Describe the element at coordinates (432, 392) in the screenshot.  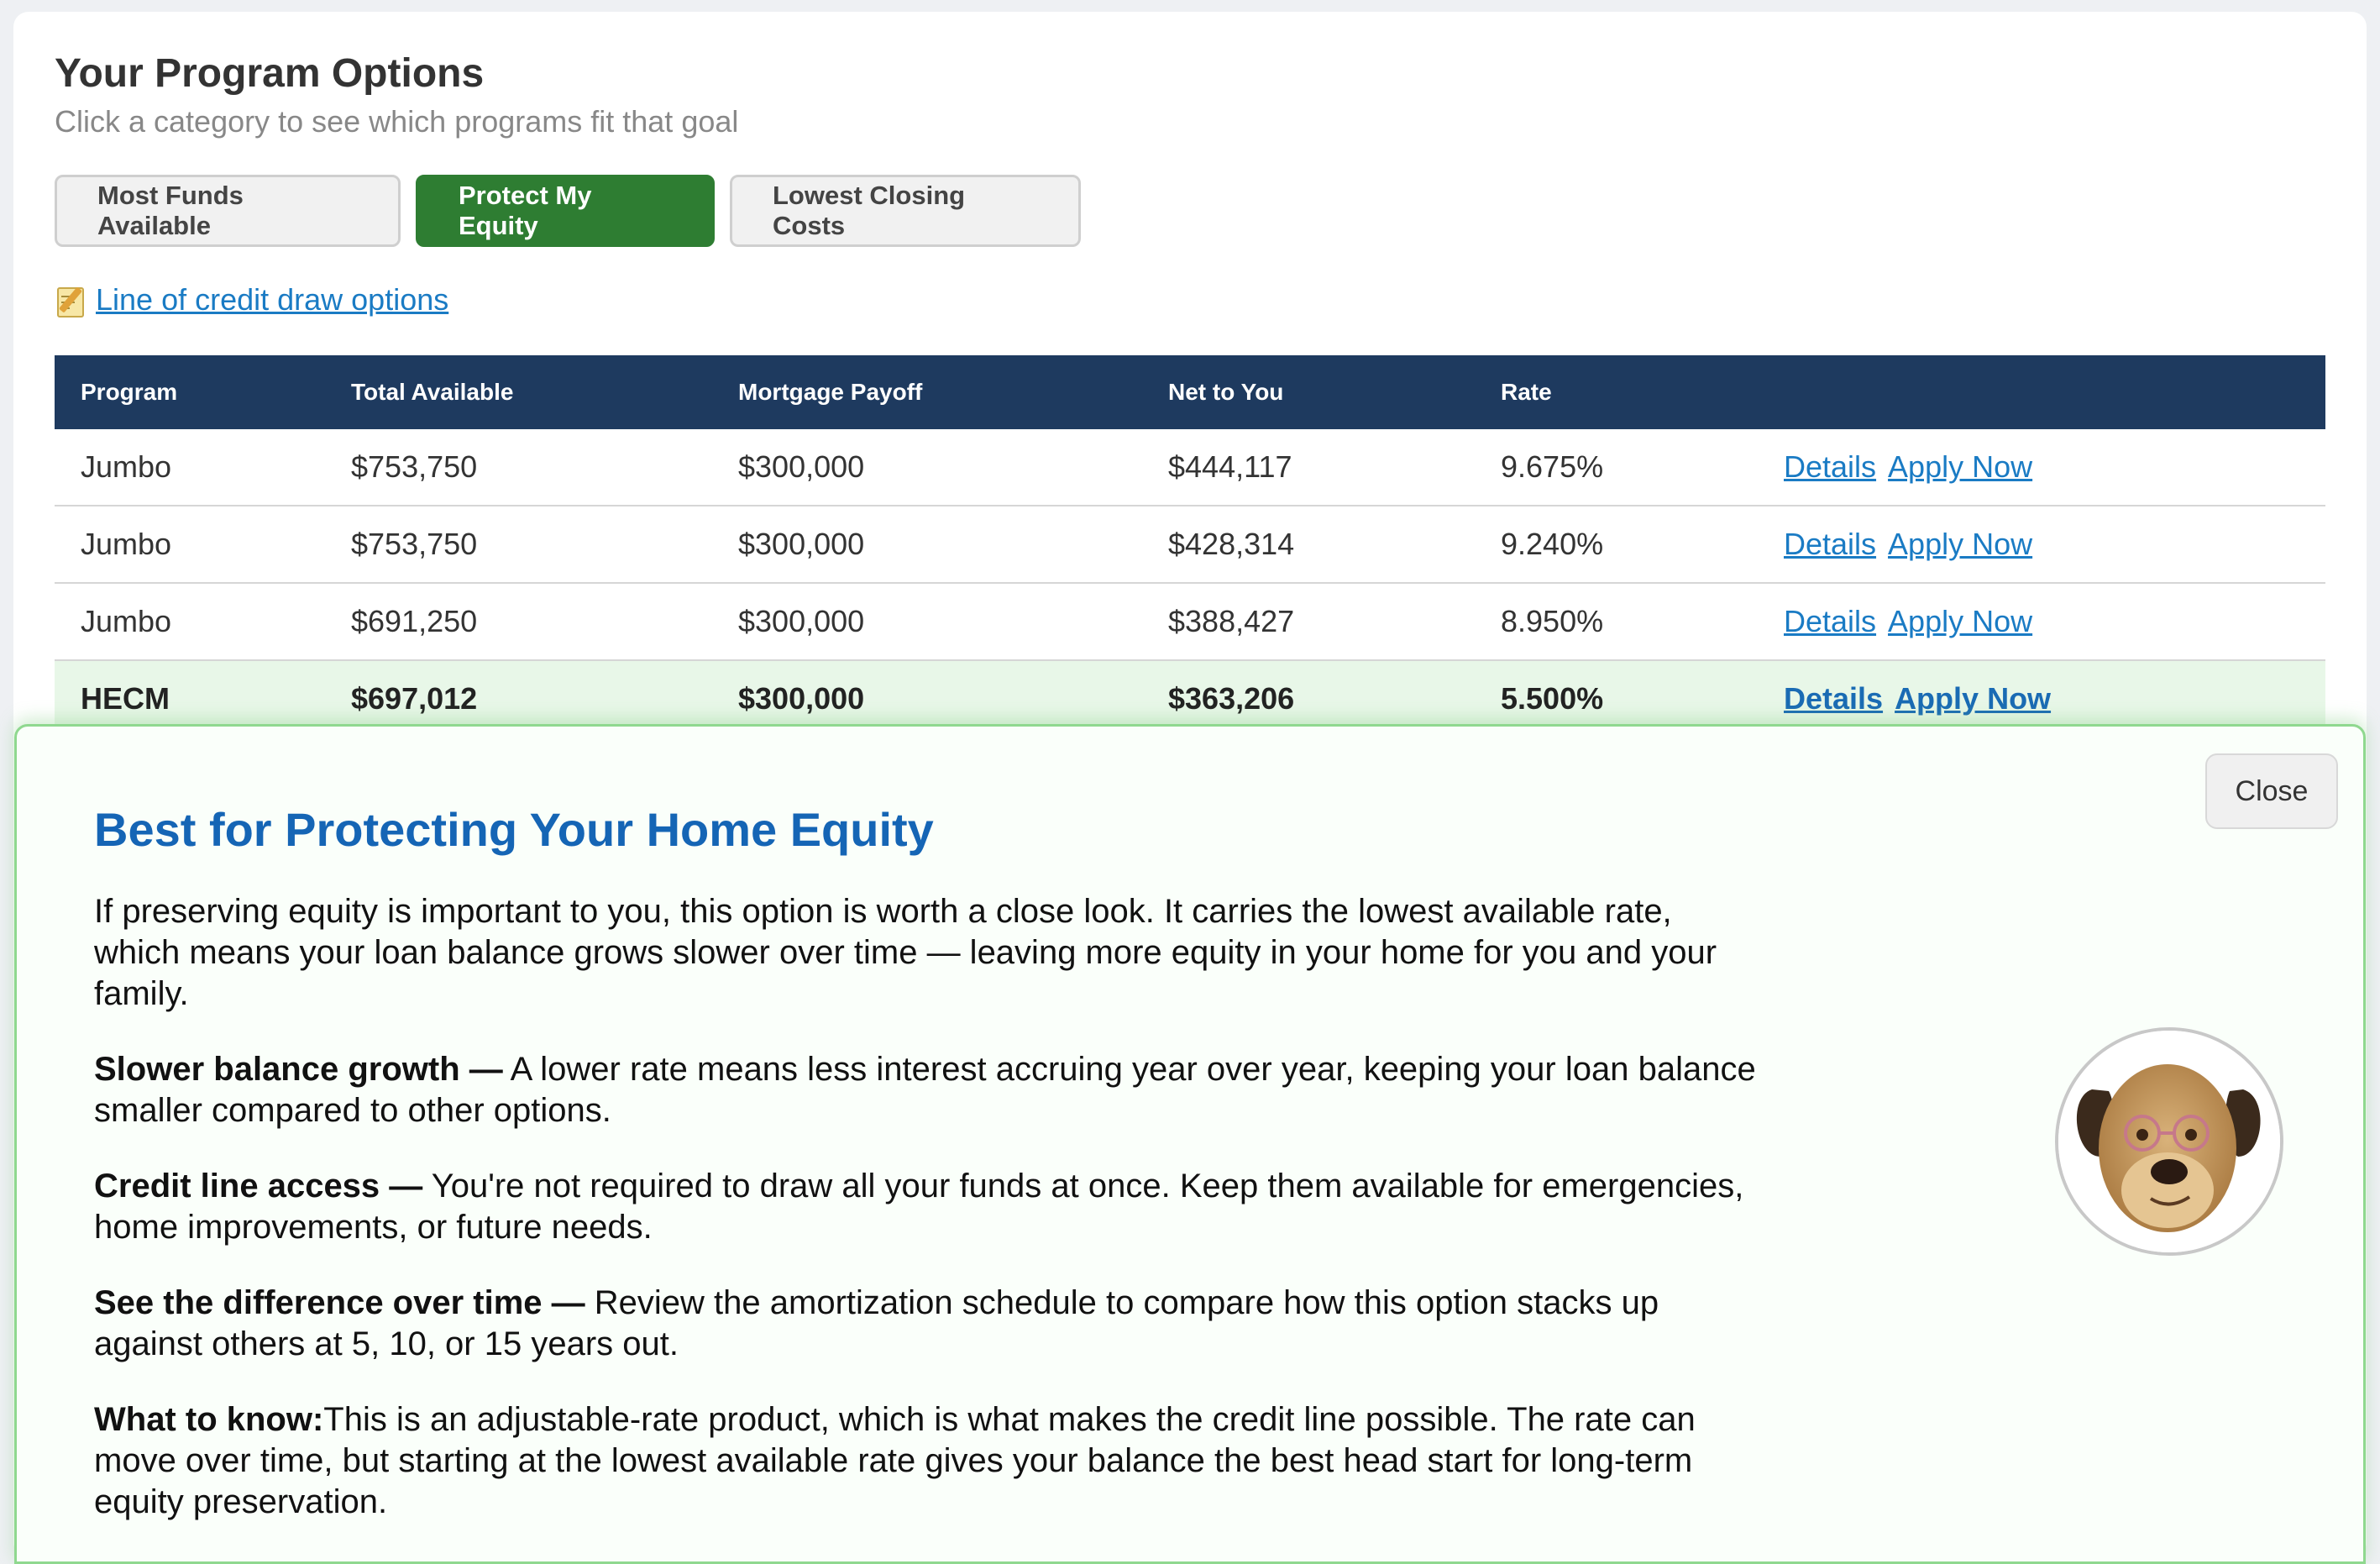
I see `column-header-total-available: Total Available` at that location.